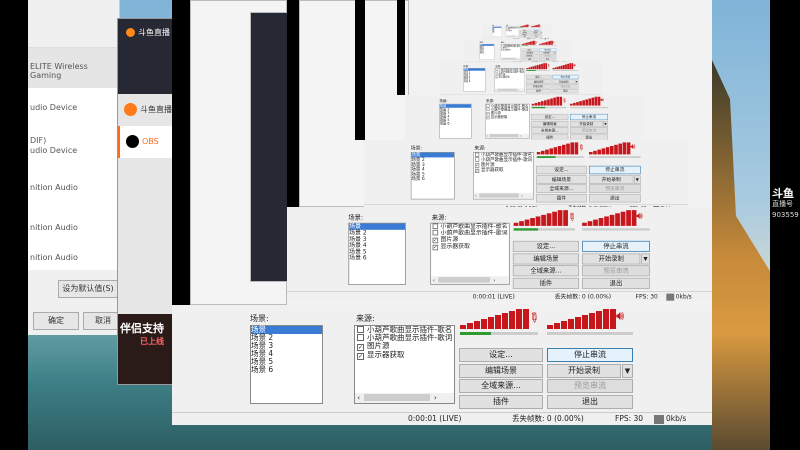  I want to click on device-item: DIF) udio Device, so click(73, 148).